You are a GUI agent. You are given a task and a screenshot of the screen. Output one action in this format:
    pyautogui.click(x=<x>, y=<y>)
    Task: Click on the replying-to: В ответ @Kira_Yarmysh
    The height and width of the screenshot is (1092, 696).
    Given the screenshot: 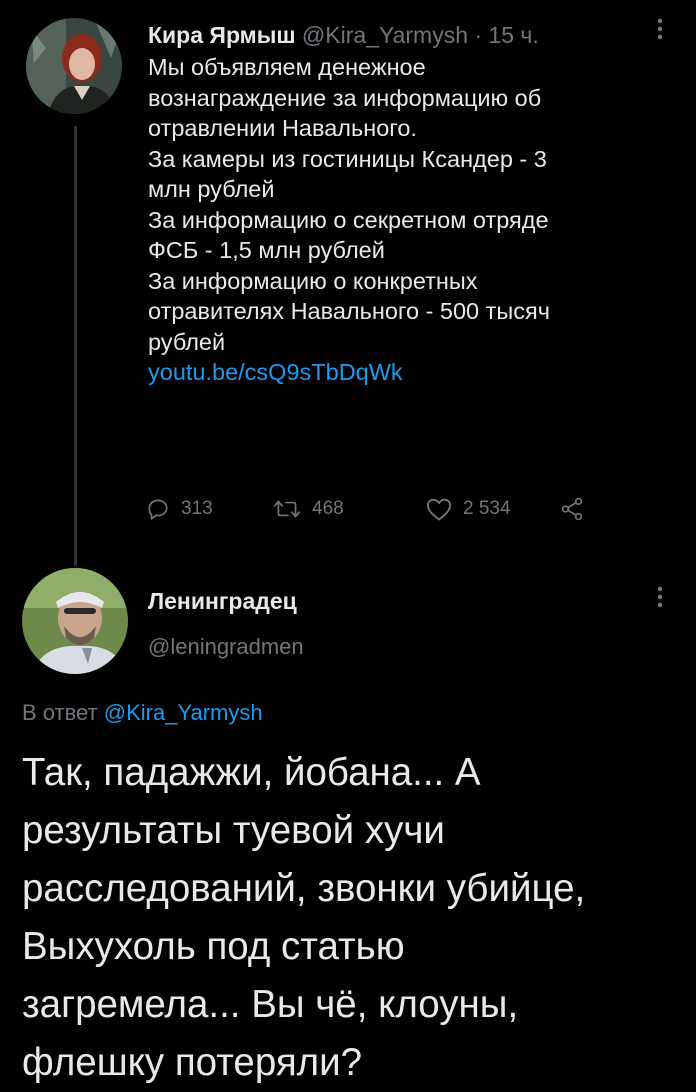 What is the action you would take?
    pyautogui.click(x=142, y=713)
    